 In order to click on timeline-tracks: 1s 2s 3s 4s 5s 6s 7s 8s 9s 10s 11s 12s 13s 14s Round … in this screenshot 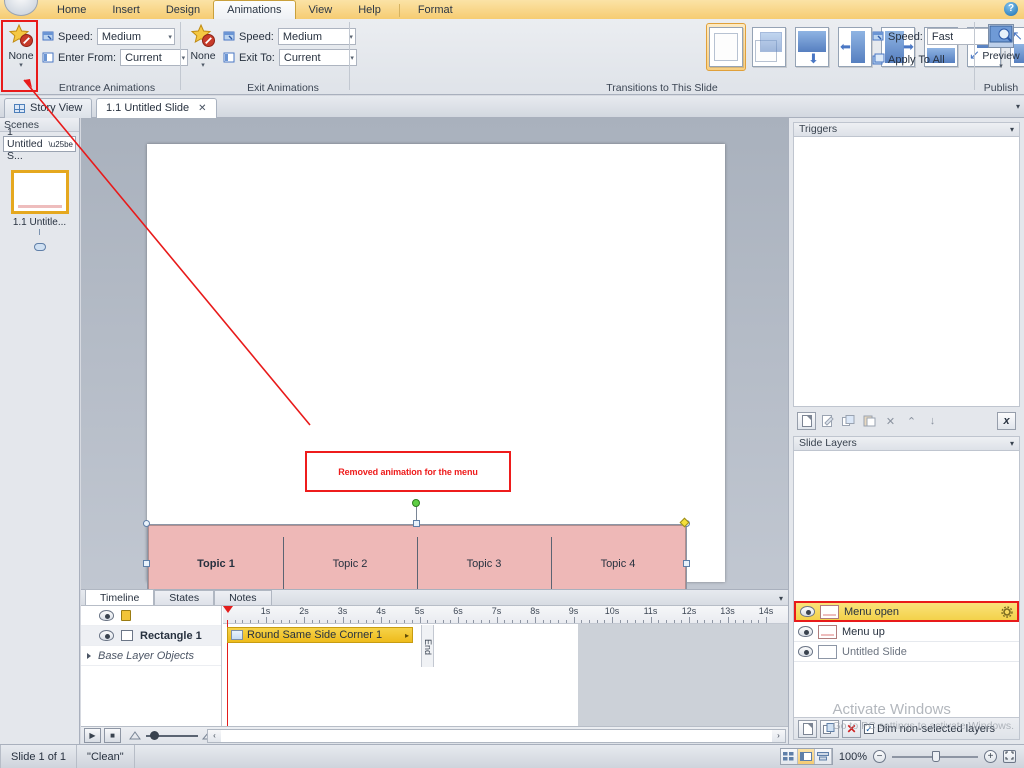, I will do `click(505, 687)`.